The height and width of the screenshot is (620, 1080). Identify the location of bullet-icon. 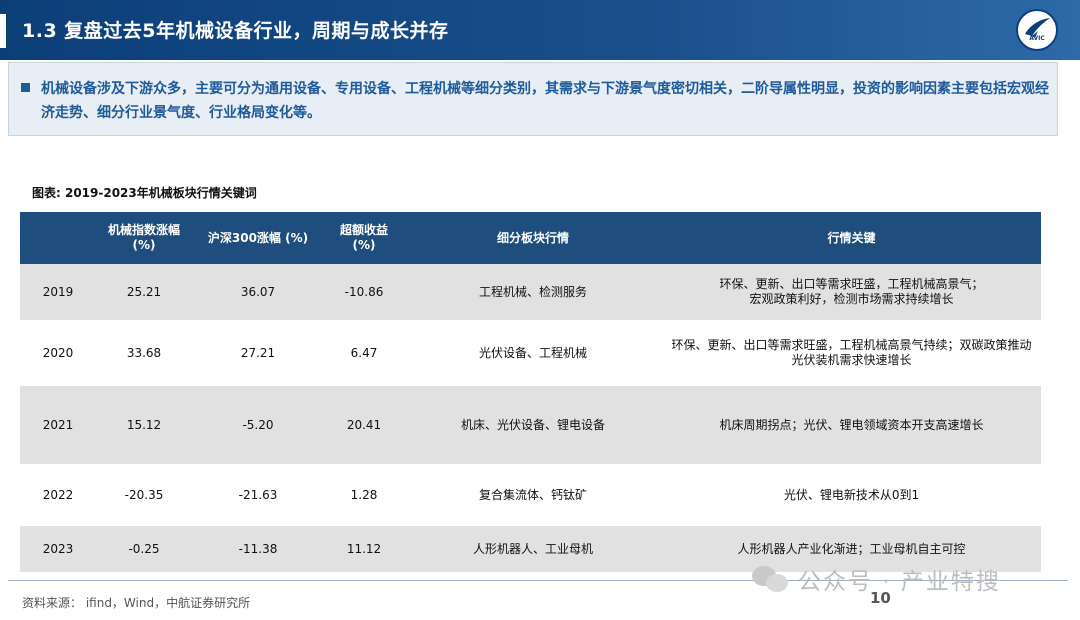
(25, 87).